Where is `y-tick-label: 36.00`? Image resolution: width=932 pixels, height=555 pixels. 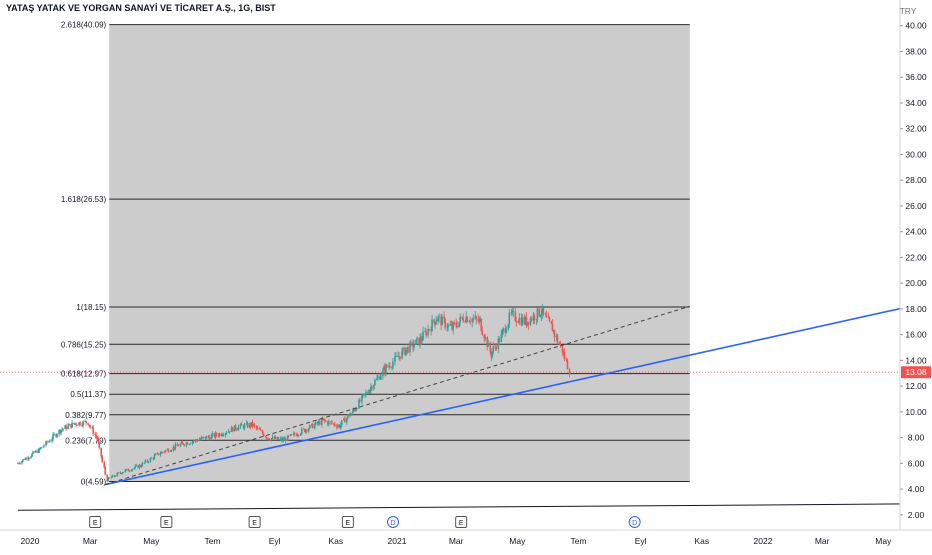 y-tick-label: 36.00 is located at coordinates (916, 77).